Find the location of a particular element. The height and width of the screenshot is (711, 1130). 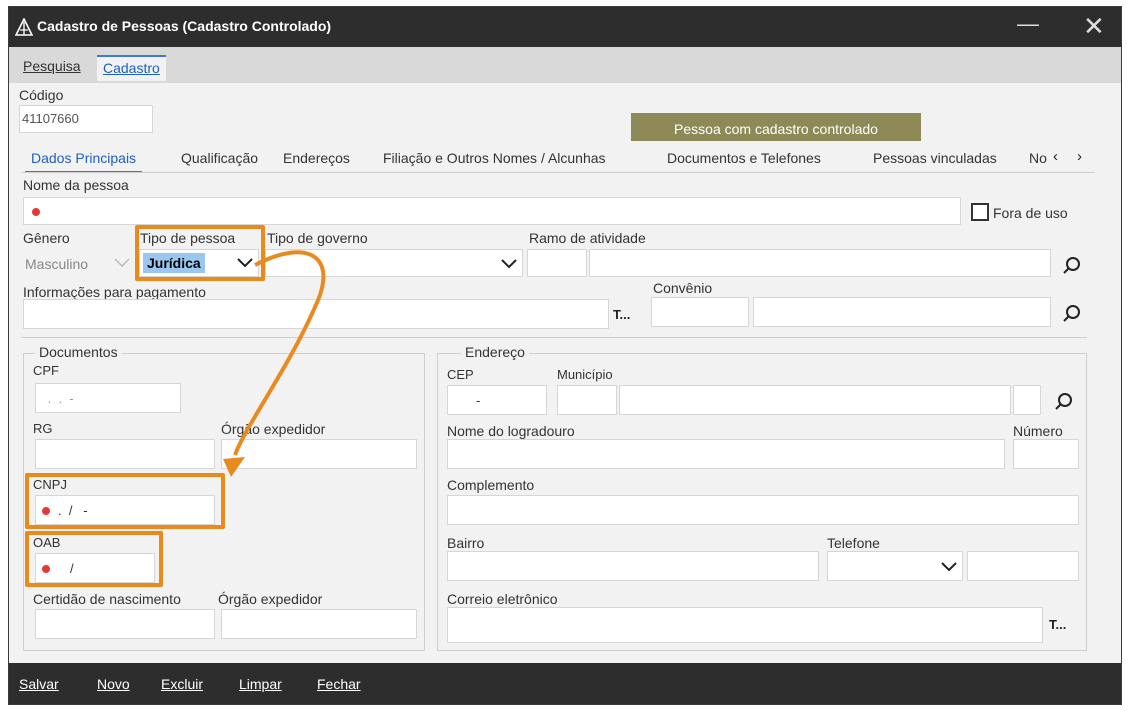

bottom-action-bar: Salvar Novo Excluir Limpar Fechar is located at coordinates (565, 683).